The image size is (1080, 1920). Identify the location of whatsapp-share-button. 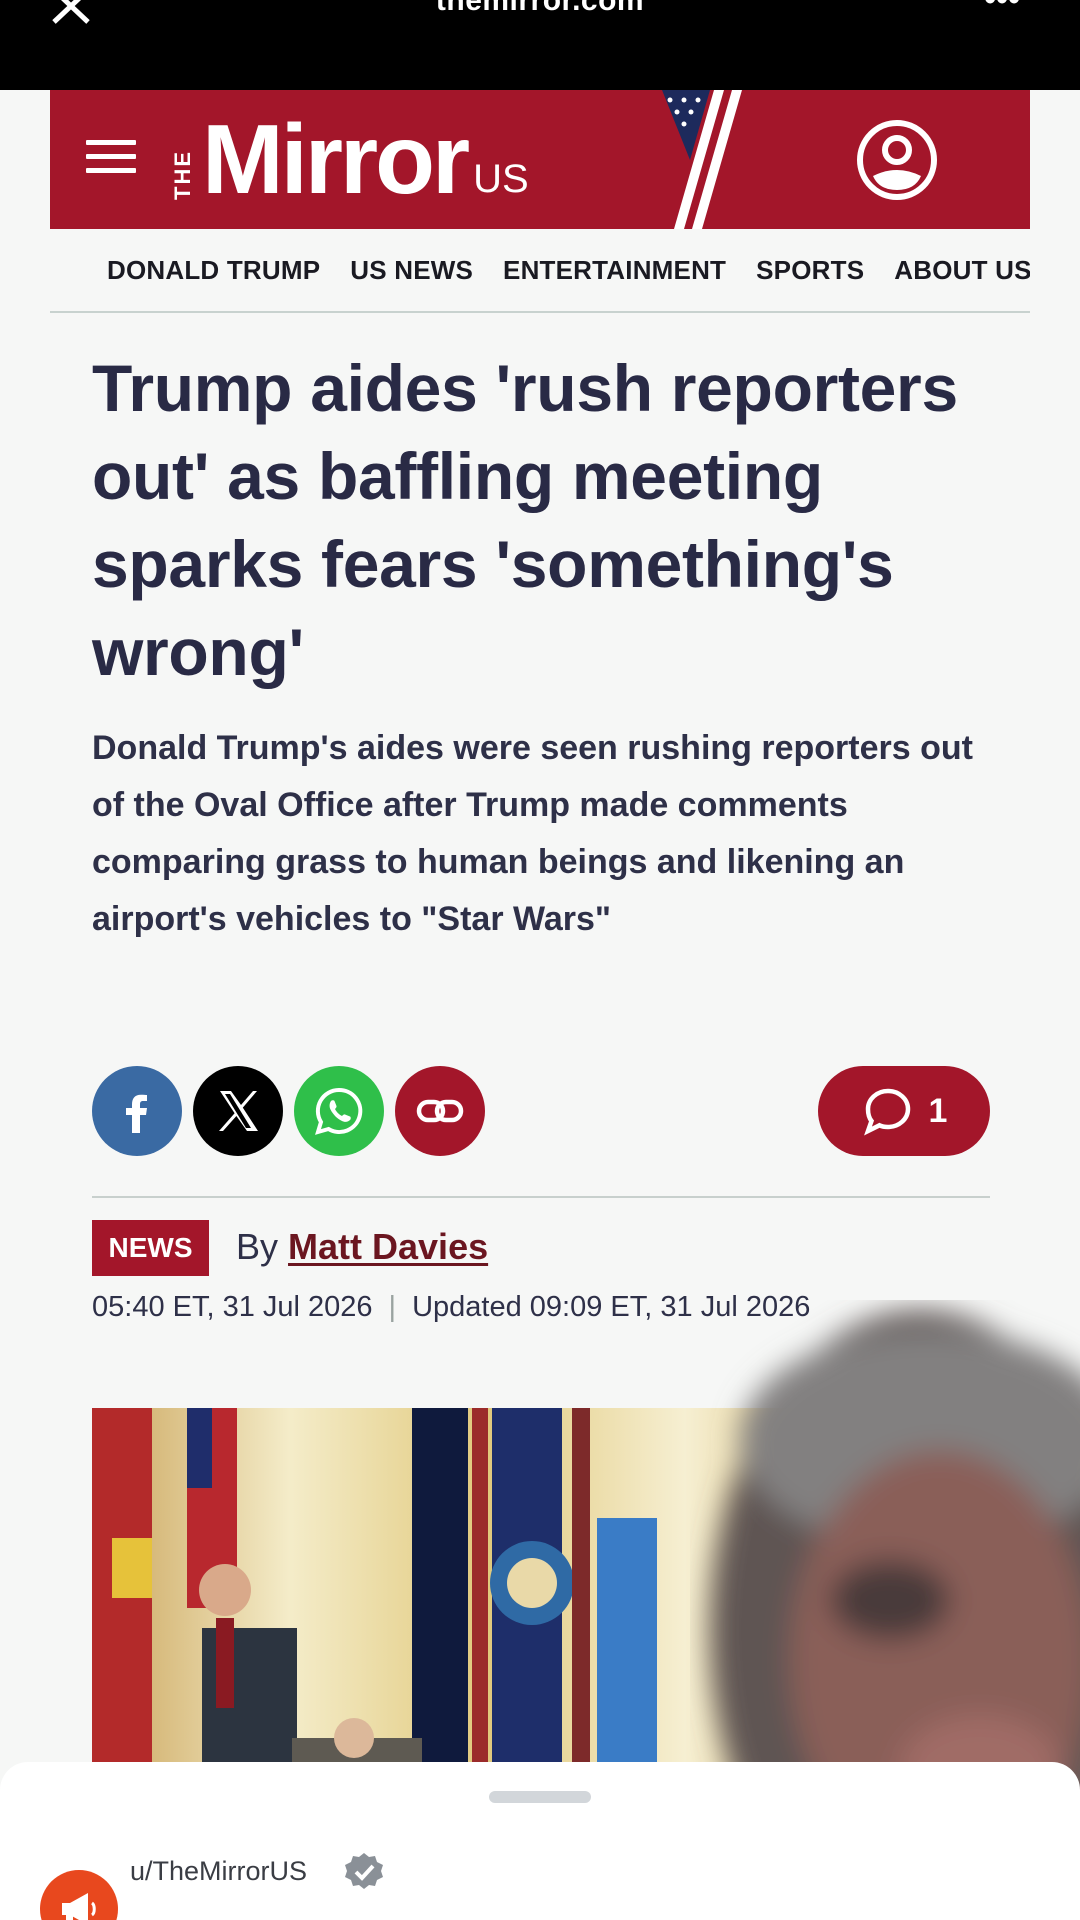
(339, 1111).